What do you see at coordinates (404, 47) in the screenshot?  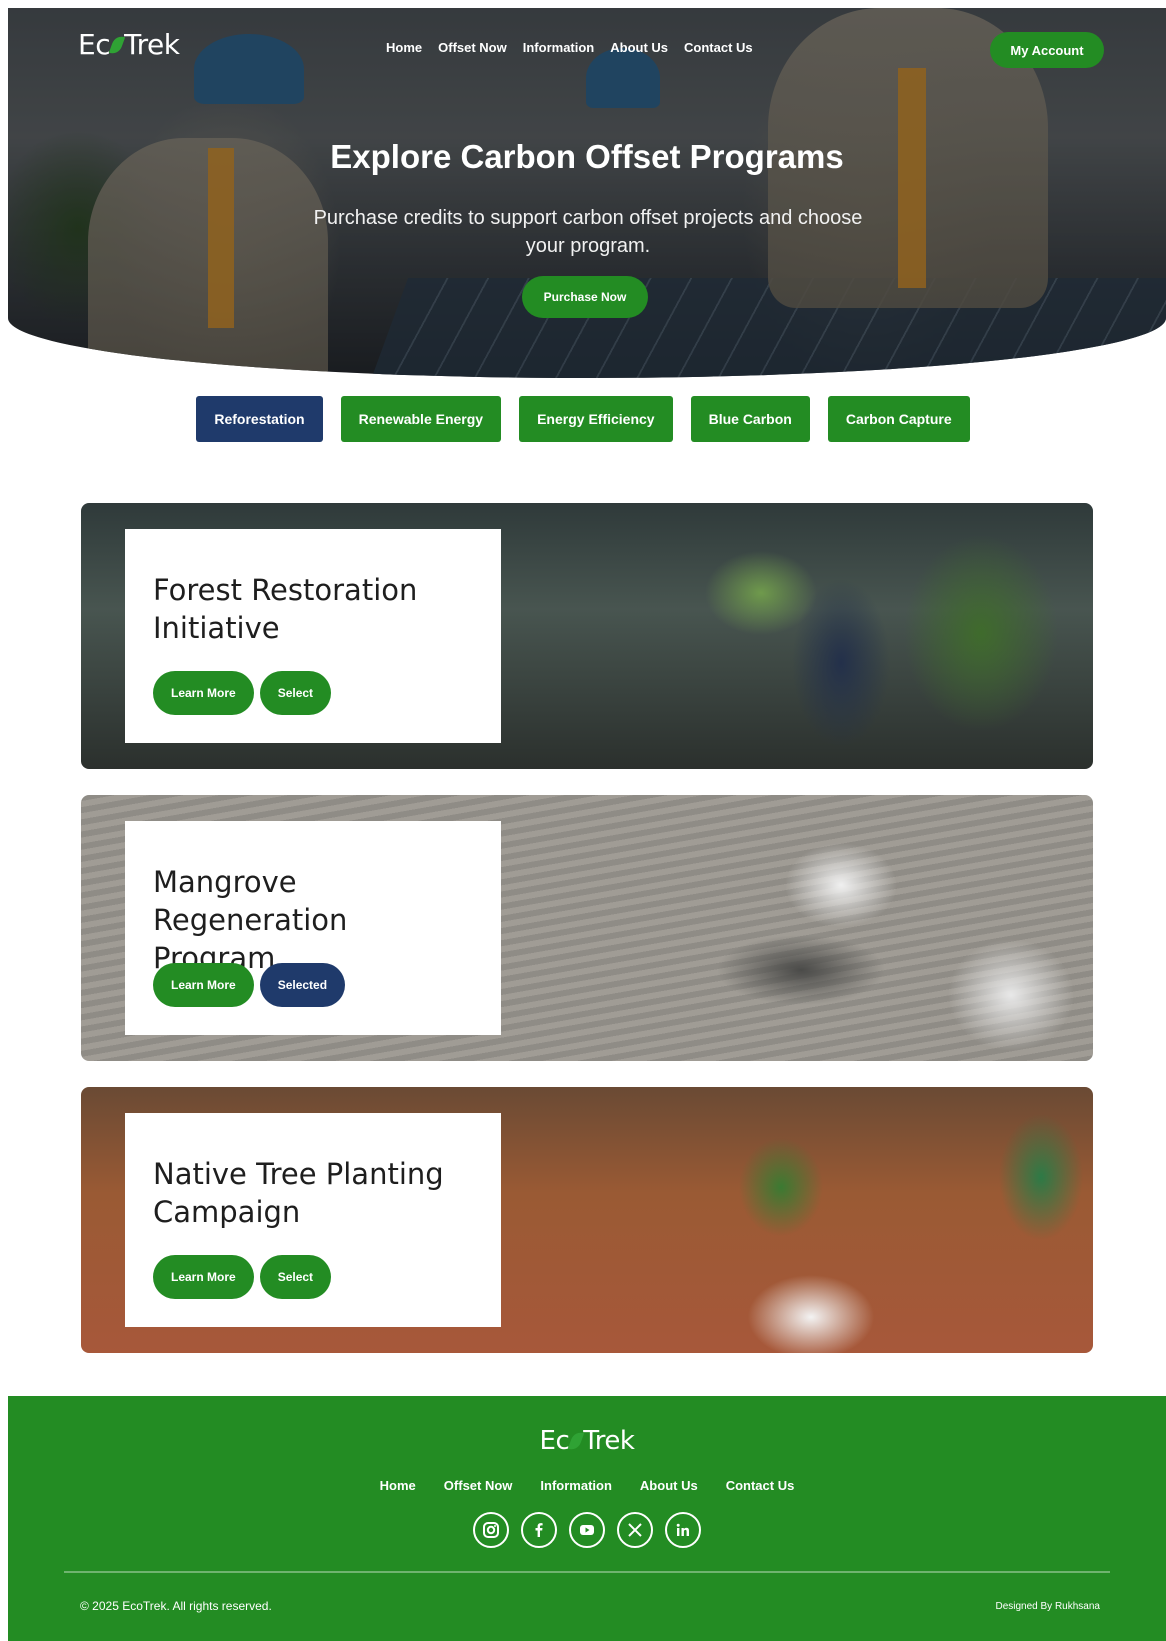 I see `nav-home: Home` at bounding box center [404, 47].